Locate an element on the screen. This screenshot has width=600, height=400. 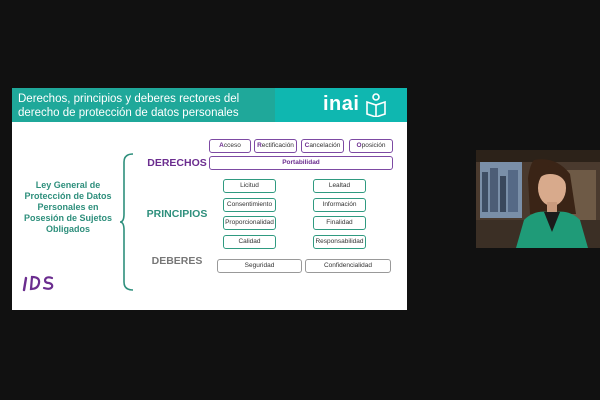
derecho-text: ectificación is located at coordinates (277, 145).